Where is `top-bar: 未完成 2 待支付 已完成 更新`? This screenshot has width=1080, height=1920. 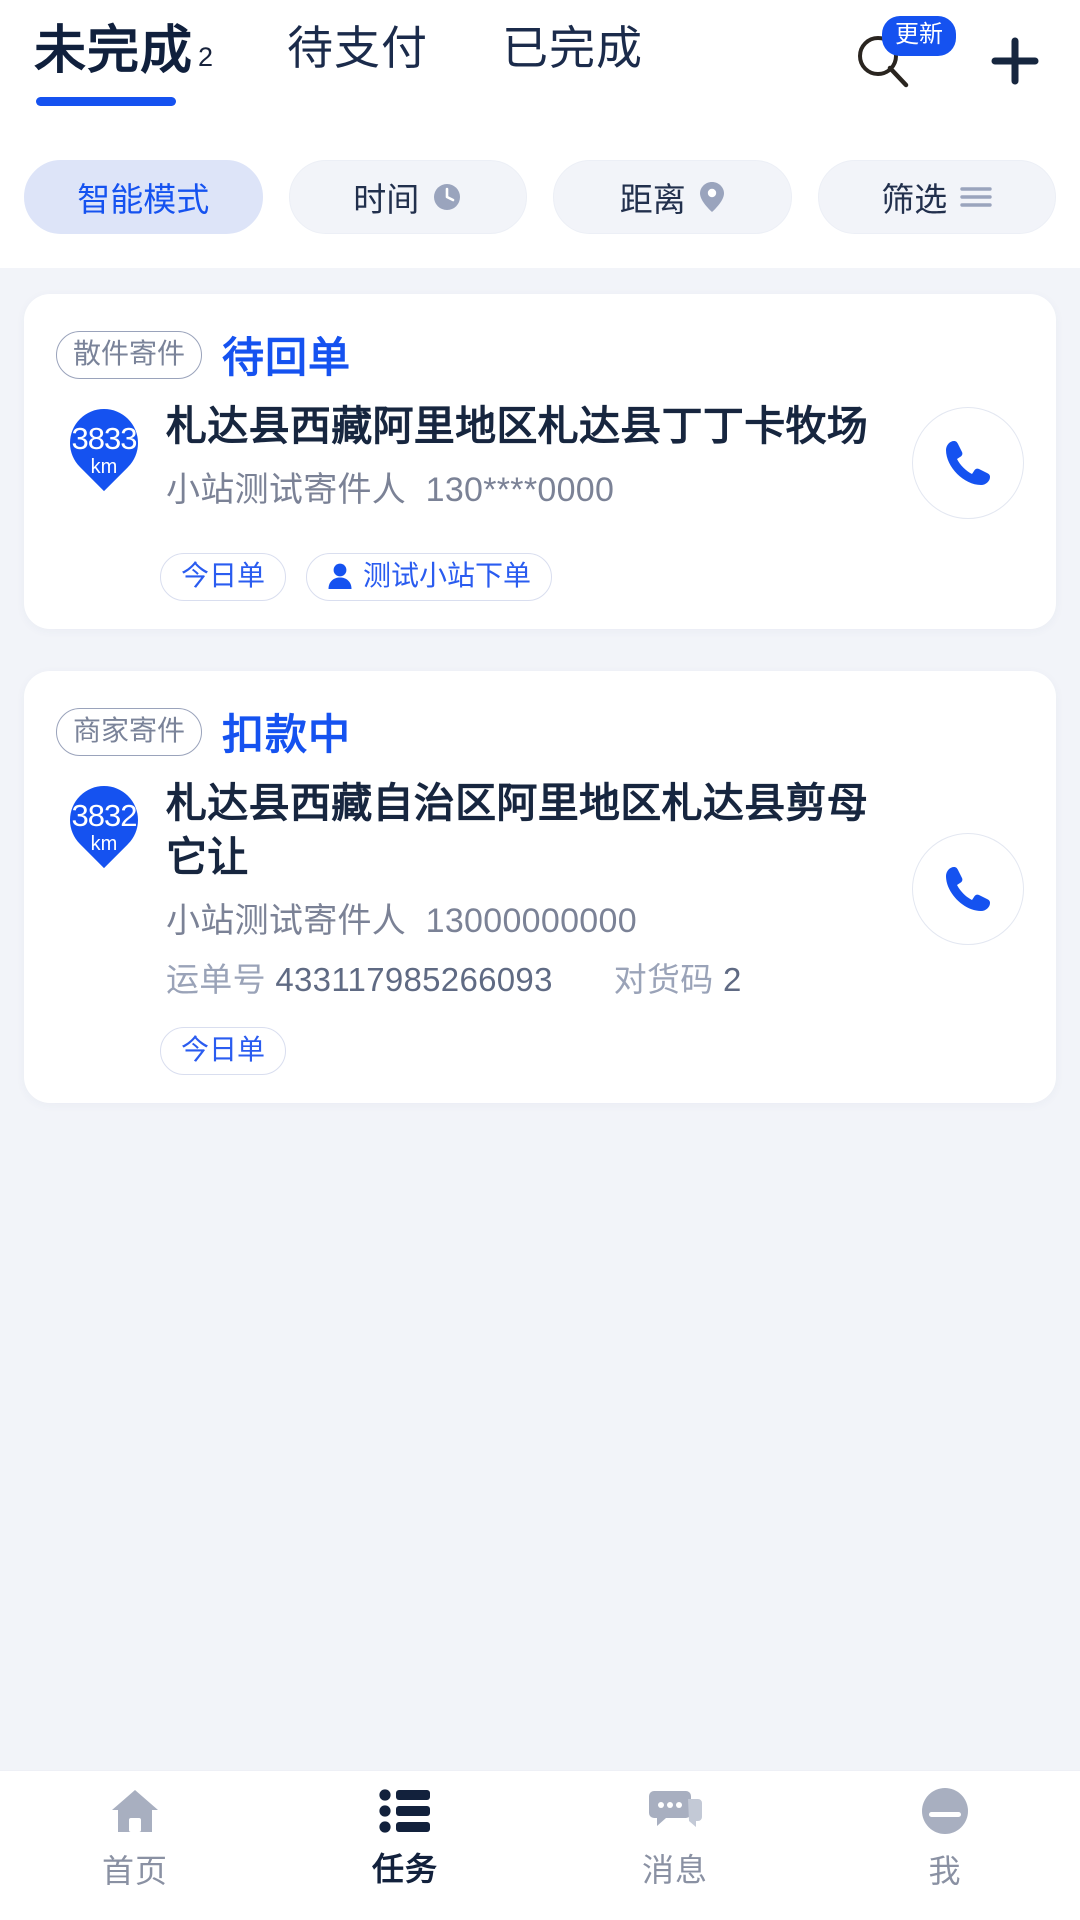 top-bar: 未完成 2 待支付 已完成 更新 is located at coordinates (540, 73).